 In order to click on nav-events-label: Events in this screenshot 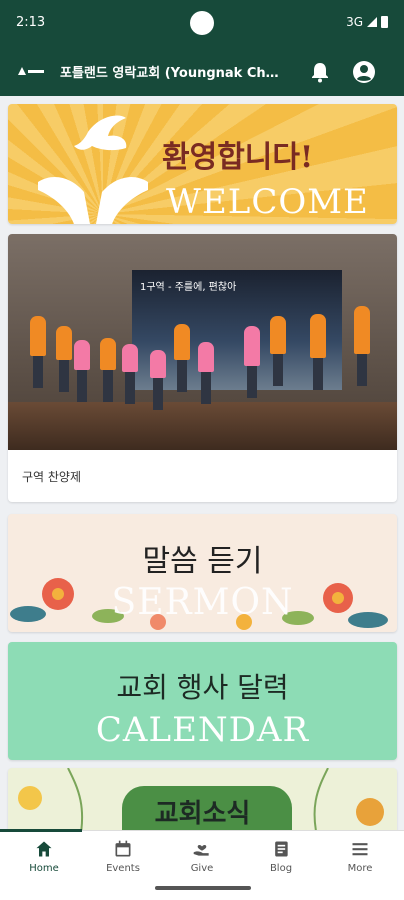, I will do `click(123, 868)`.